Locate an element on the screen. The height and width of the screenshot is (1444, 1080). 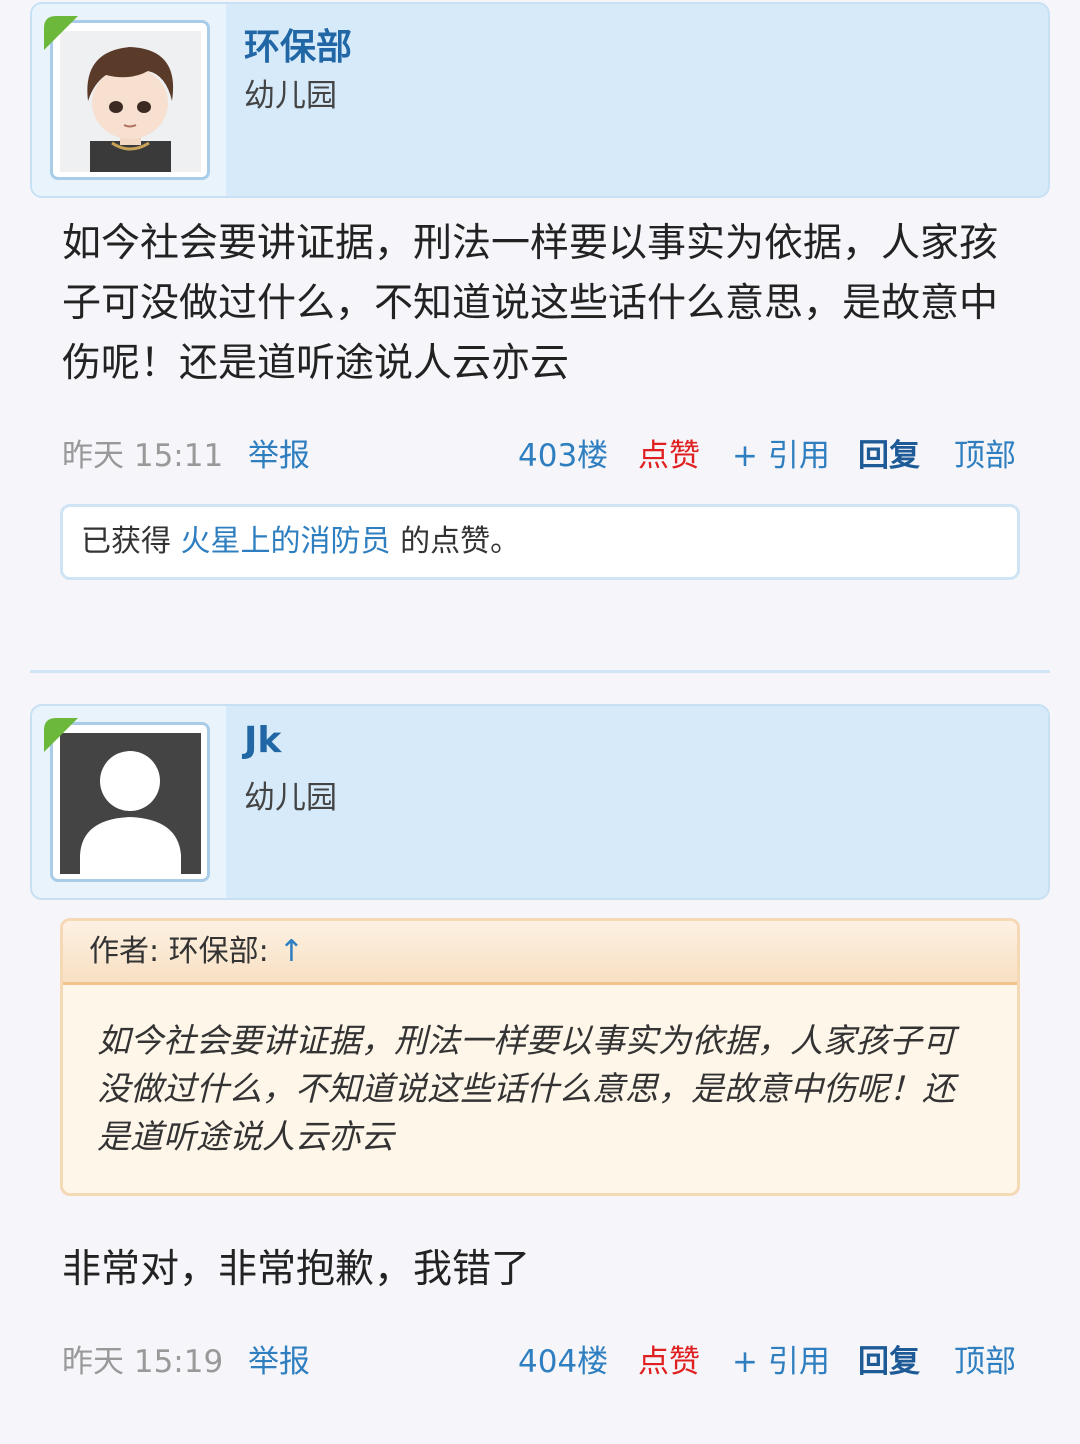
default-user-avatar-icon is located at coordinates (130, 803).